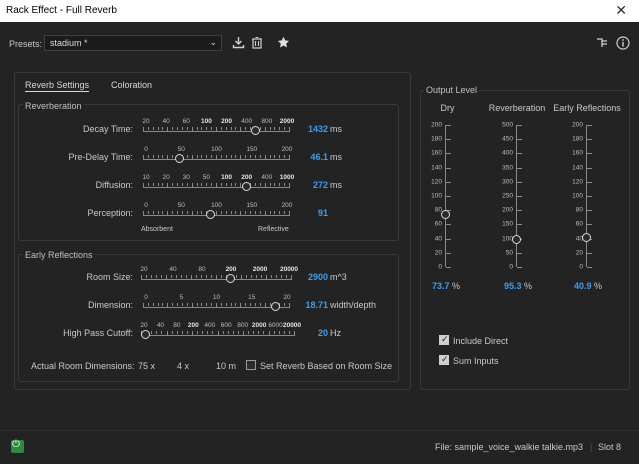  Describe the element at coordinates (251, 365) in the screenshot. I see `set-reverb-checkbox` at that location.